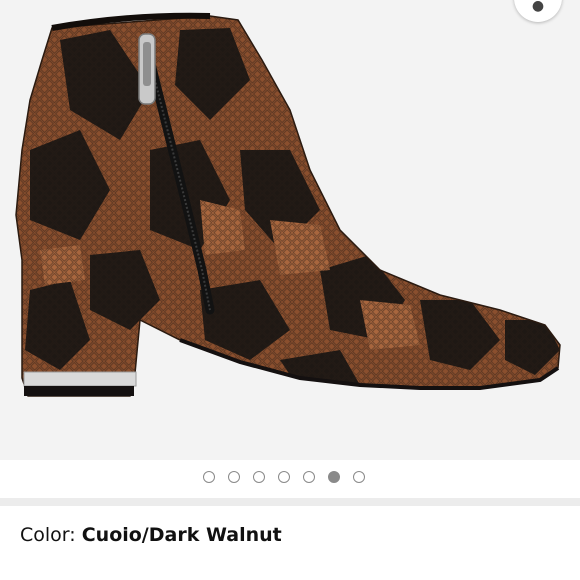 The width and height of the screenshot is (580, 580). What do you see at coordinates (147, 69) in the screenshot?
I see `zipper-pull` at bounding box center [147, 69].